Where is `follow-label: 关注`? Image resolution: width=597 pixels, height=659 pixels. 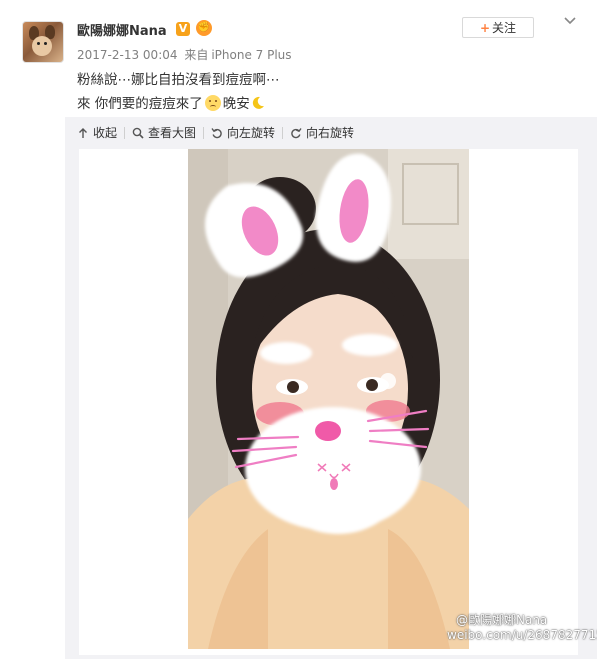 follow-label: 关注 is located at coordinates (504, 28).